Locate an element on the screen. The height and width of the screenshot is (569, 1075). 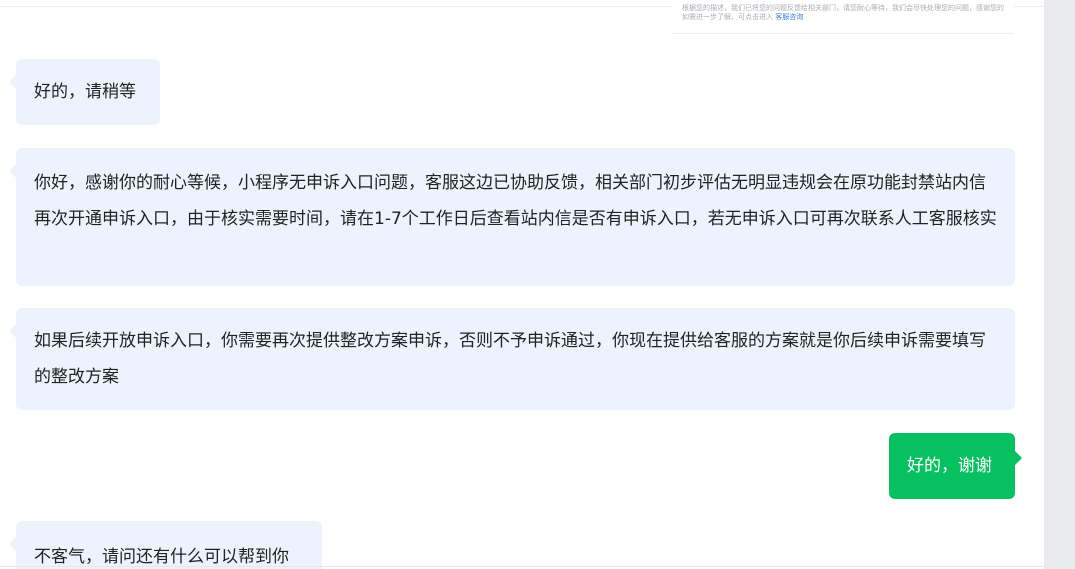
agent-message-bubble: 好的，请稍等 is located at coordinates (84, 92).